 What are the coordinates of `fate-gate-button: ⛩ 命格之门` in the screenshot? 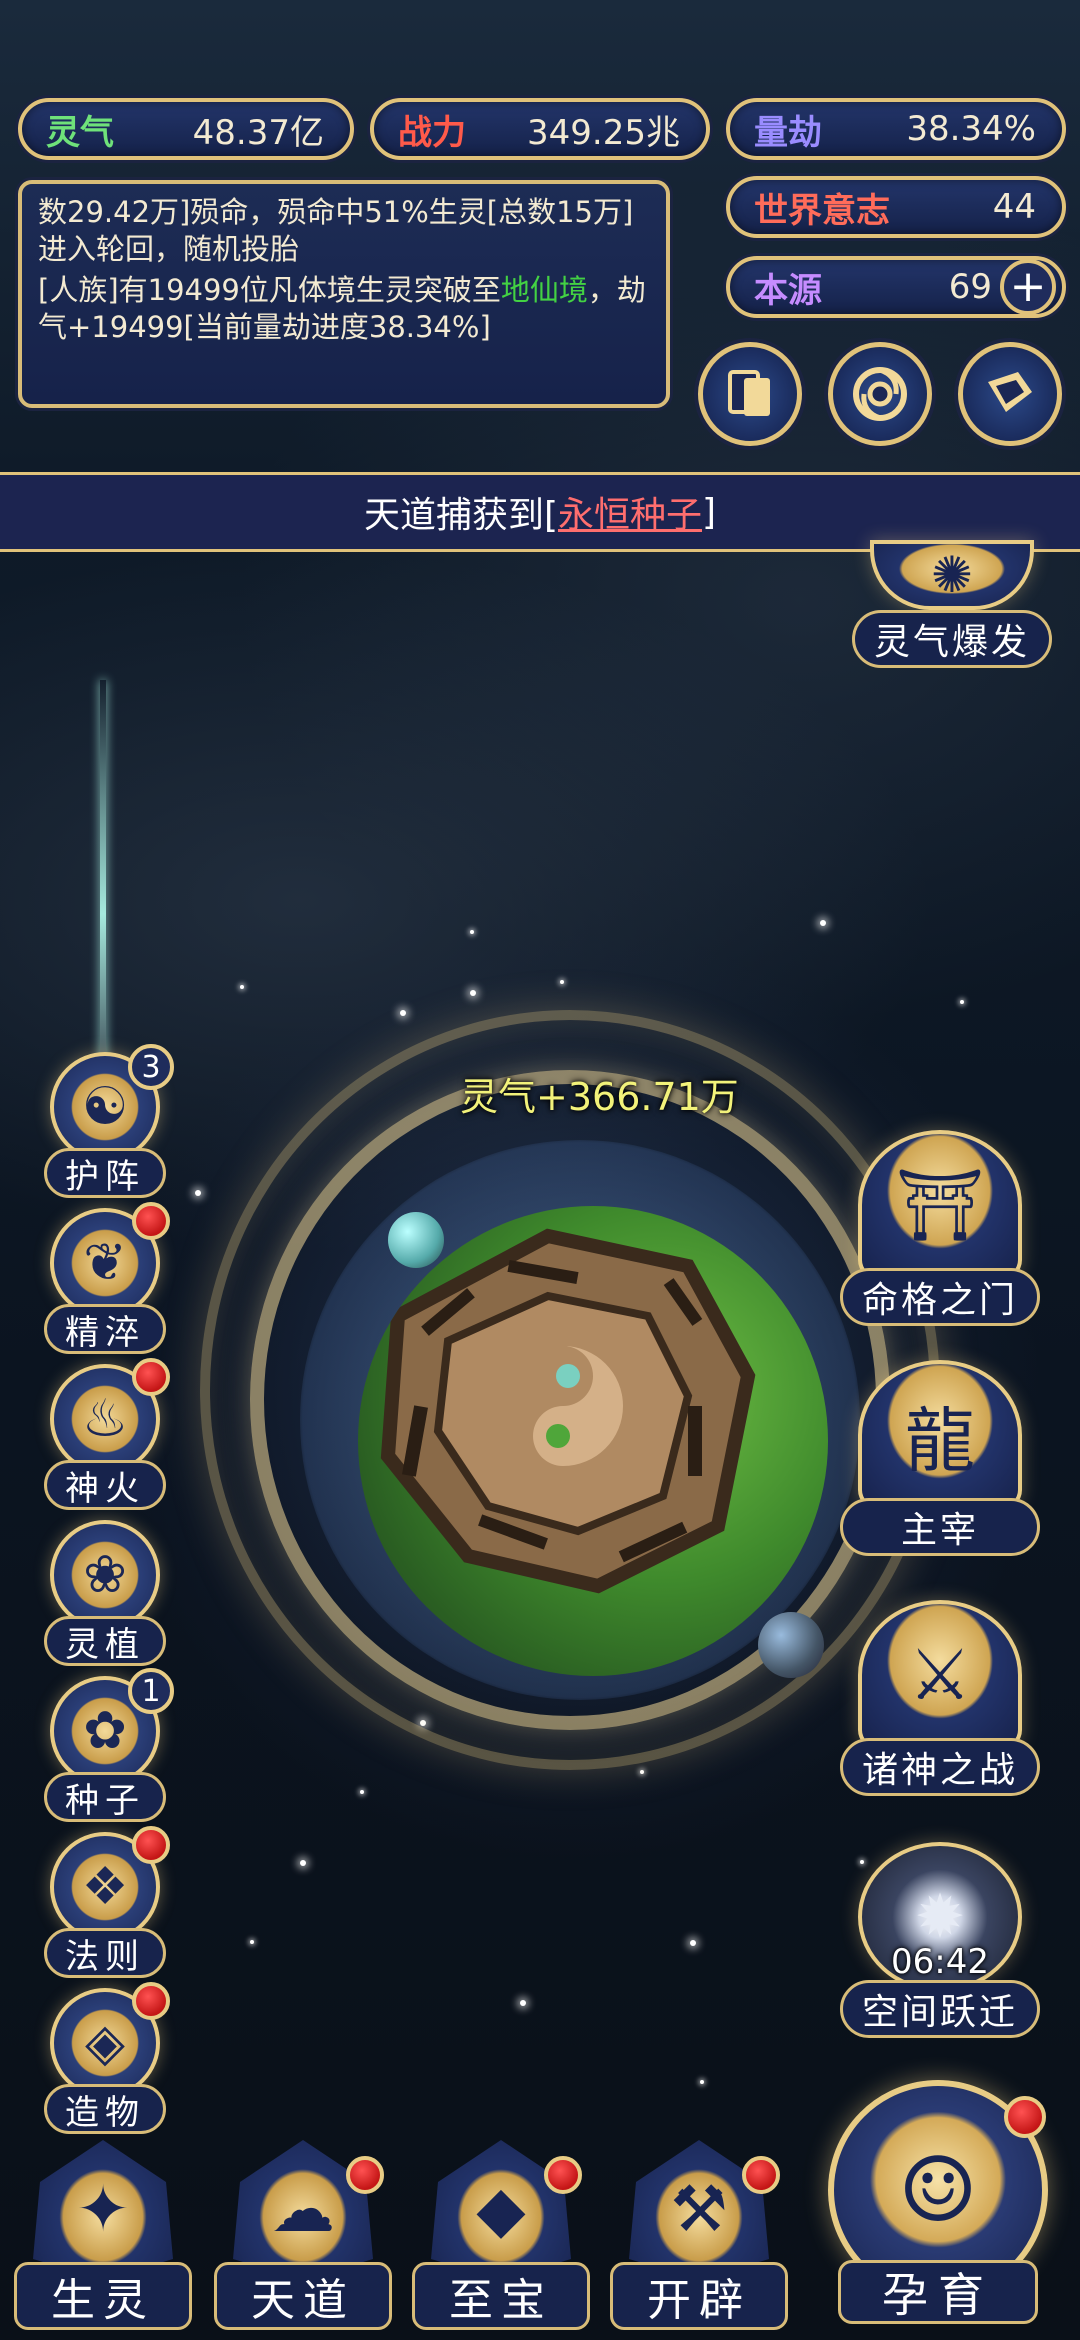 It's located at (940, 1230).